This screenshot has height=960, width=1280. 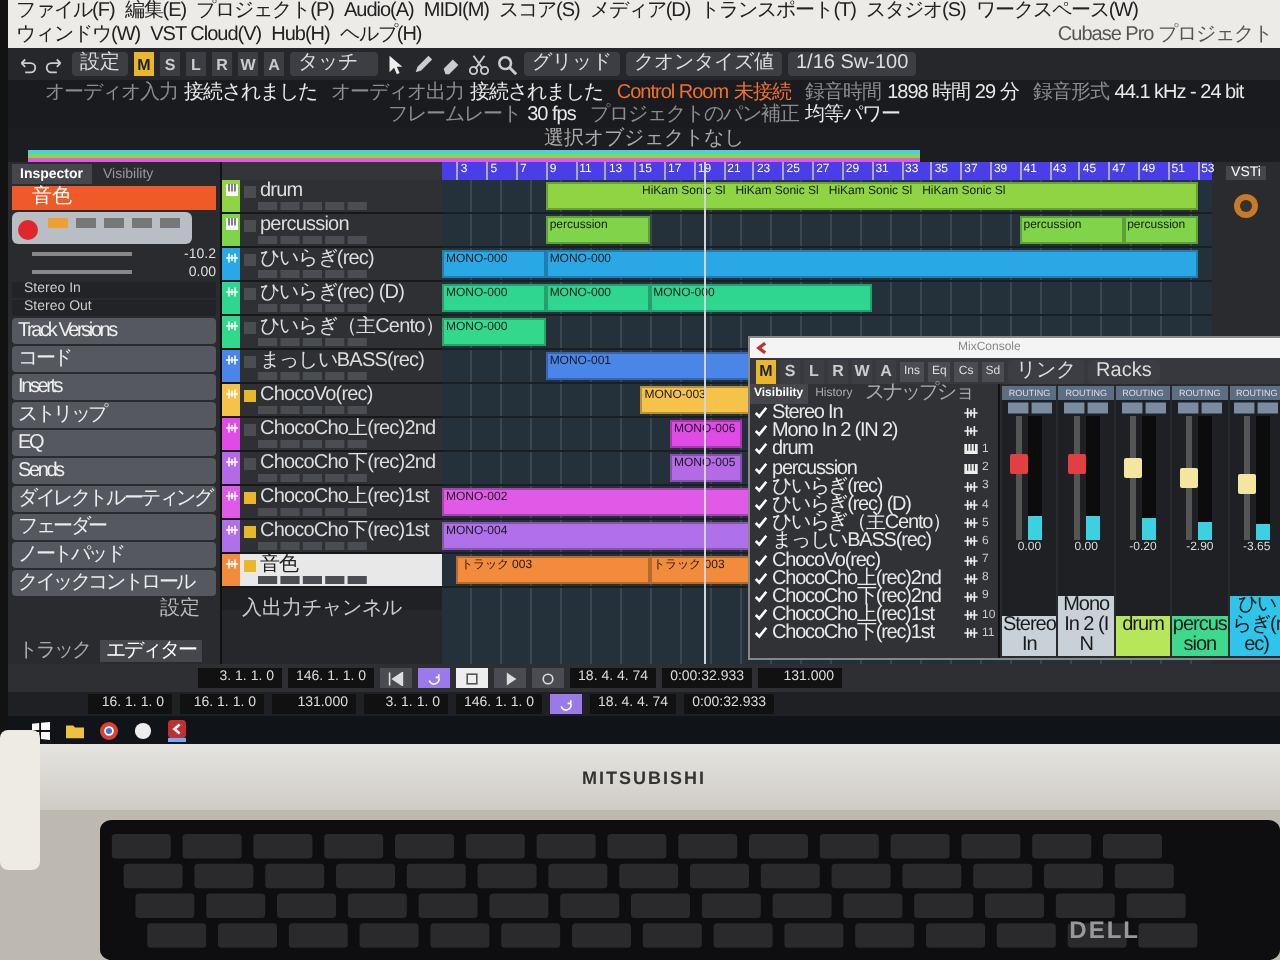 I want to click on status-value: 30 fps, so click(x=551, y=115).